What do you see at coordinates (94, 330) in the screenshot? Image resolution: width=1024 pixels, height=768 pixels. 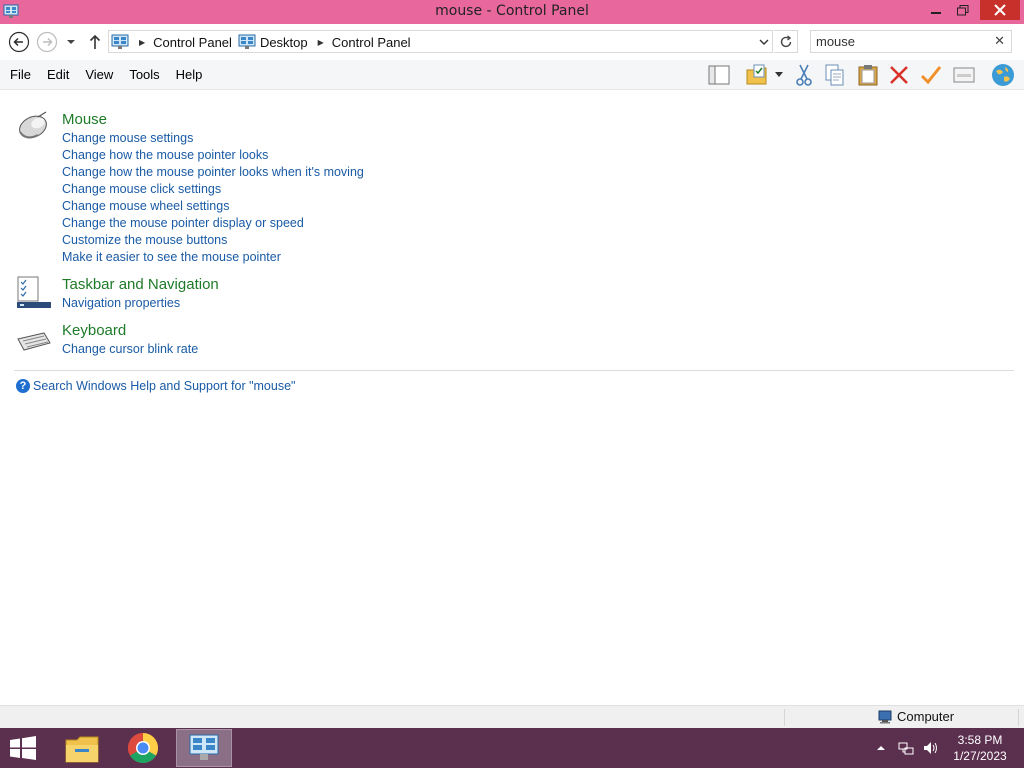 I see `group-title: Keyboard` at bounding box center [94, 330].